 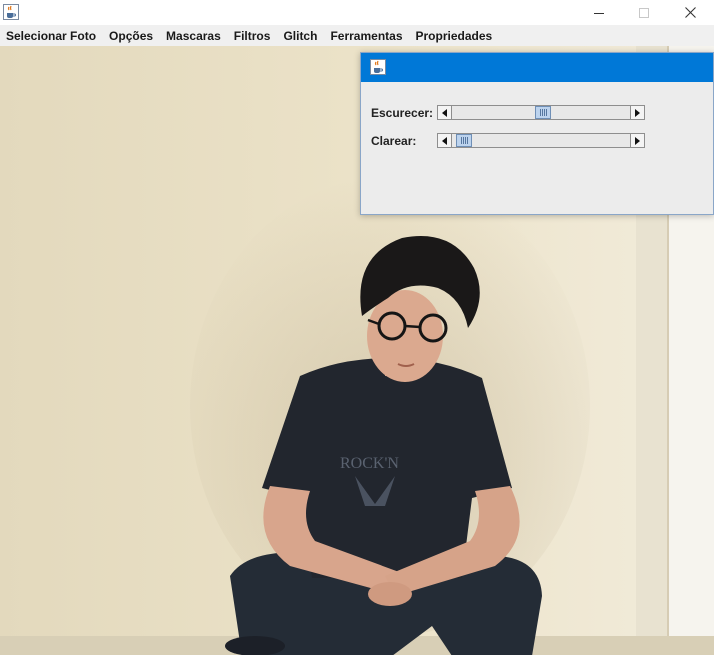 I want to click on escurecer-increment-button, so click(x=637, y=112).